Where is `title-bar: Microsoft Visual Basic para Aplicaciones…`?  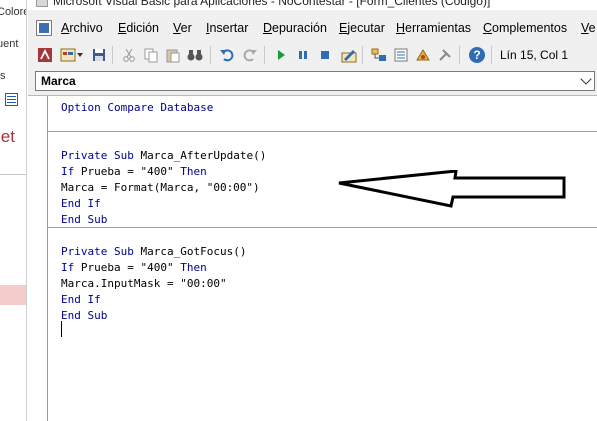 title-bar: Microsoft Visual Basic para Aplicaciones… is located at coordinates (298, 5).